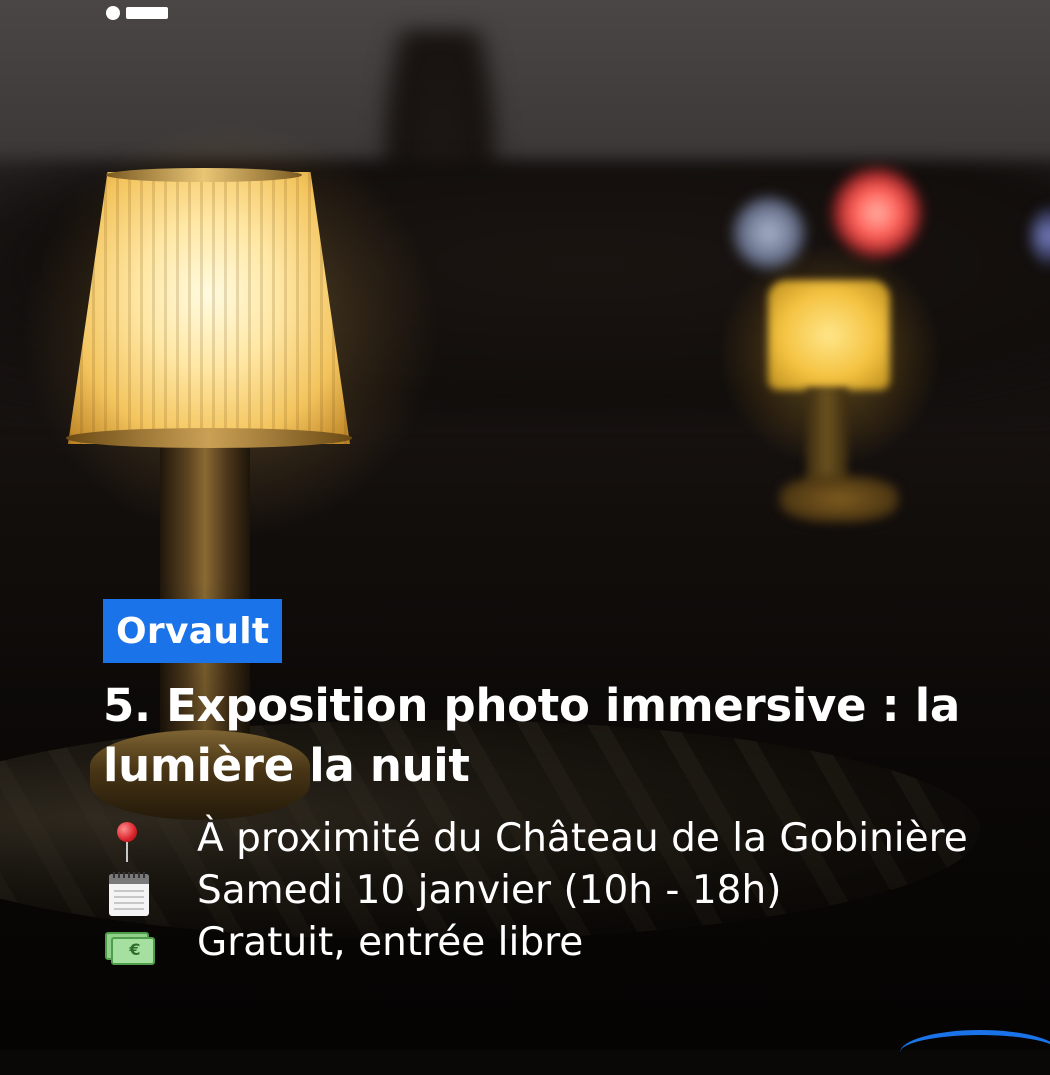 This screenshot has width=1050, height=1075. What do you see at coordinates (489, 890) in the screenshot?
I see `detail-date-text: Samedi 10 janvier (10h - 18h)` at bounding box center [489, 890].